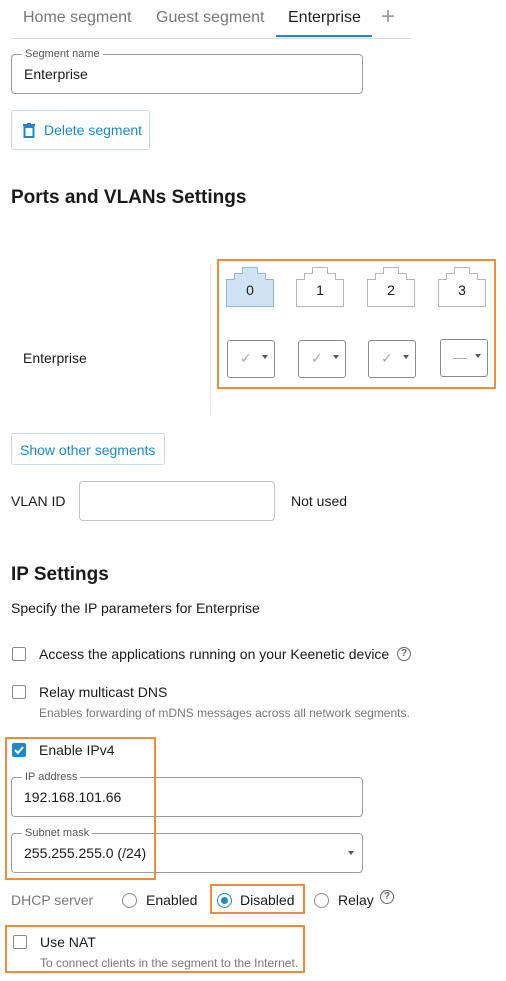 This screenshot has width=506, height=981. What do you see at coordinates (29, 130) in the screenshot?
I see `trash-icon` at bounding box center [29, 130].